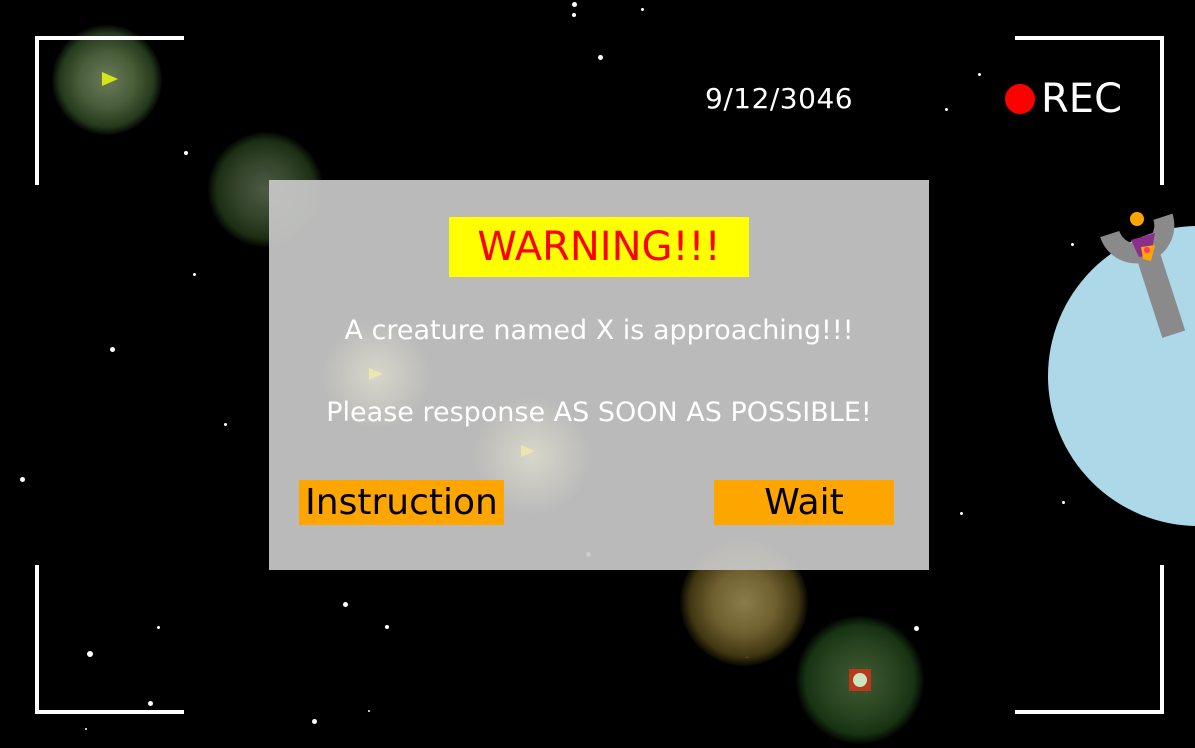  I want to click on target-square-icon, so click(860, 680).